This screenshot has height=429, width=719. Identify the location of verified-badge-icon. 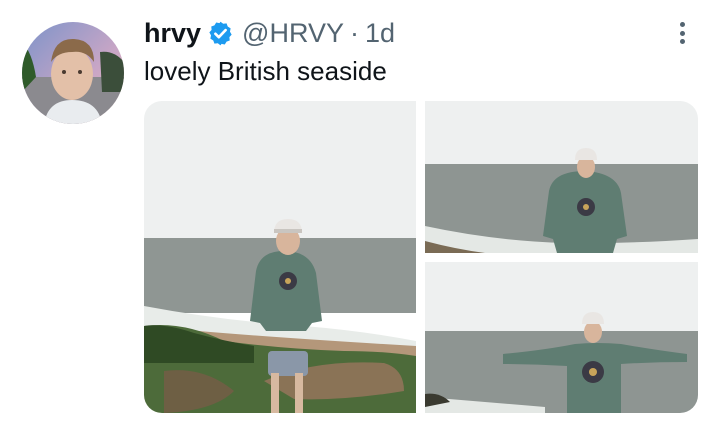
(220, 33).